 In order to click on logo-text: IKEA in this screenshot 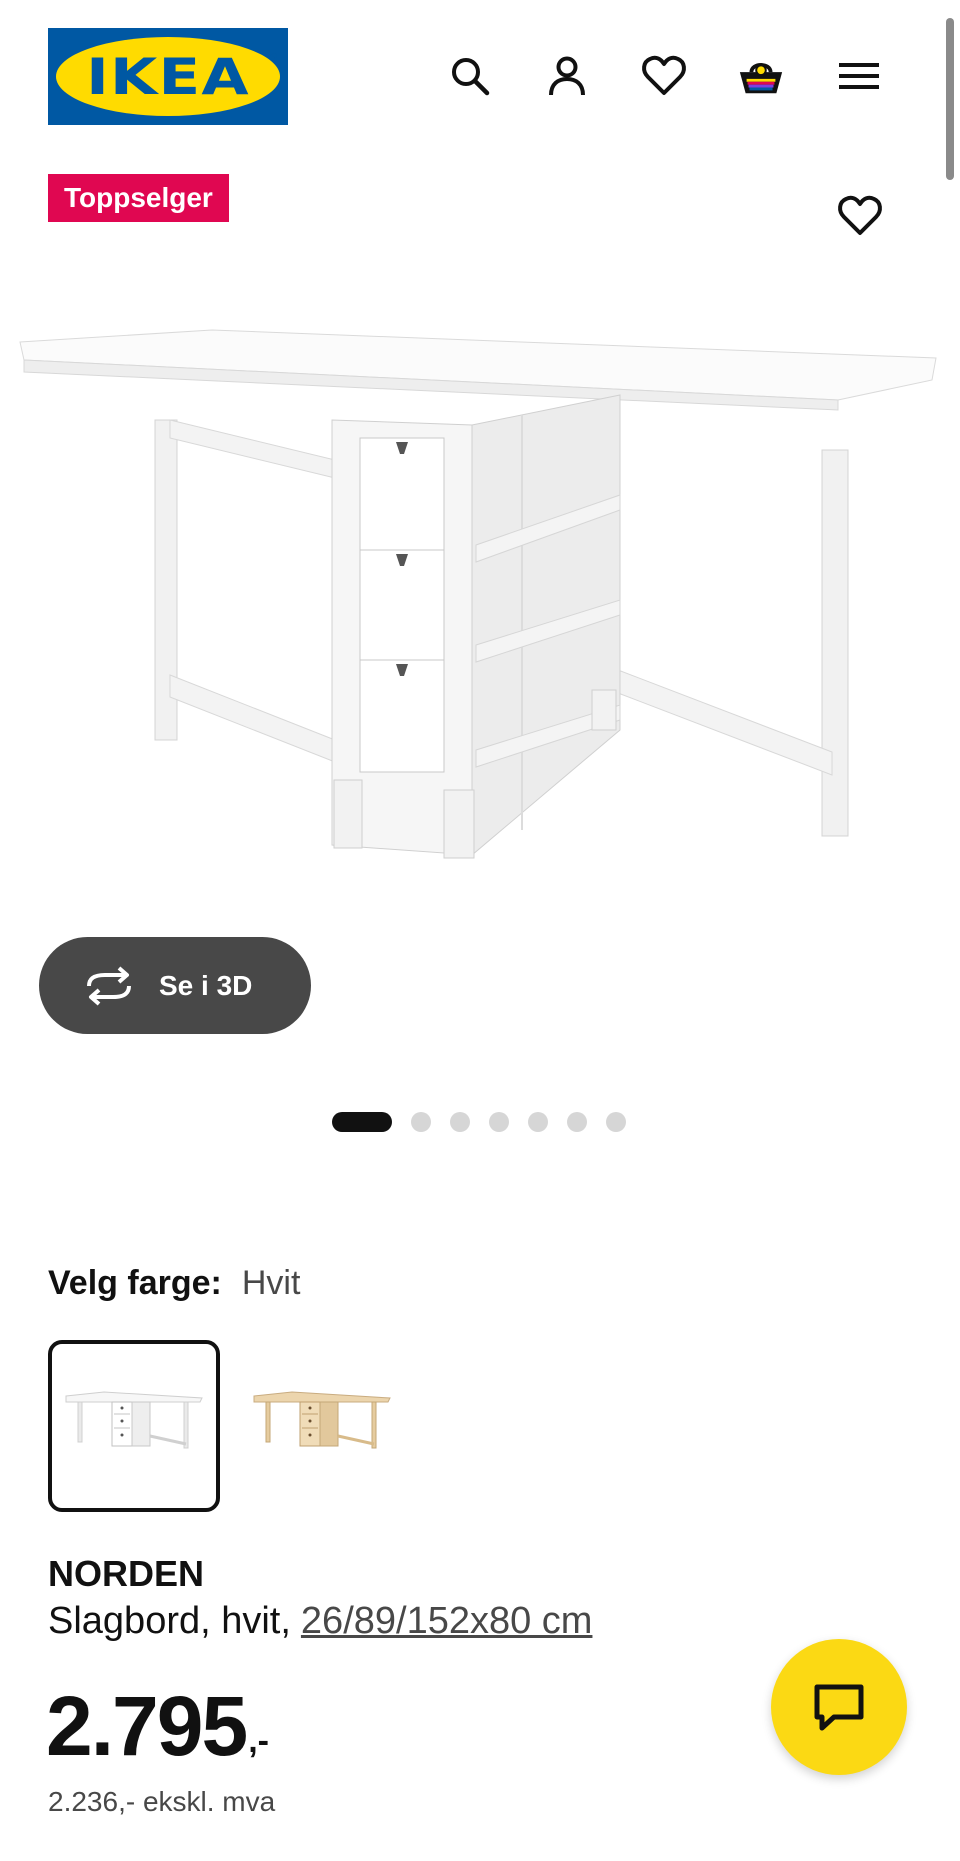, I will do `click(168, 76)`.